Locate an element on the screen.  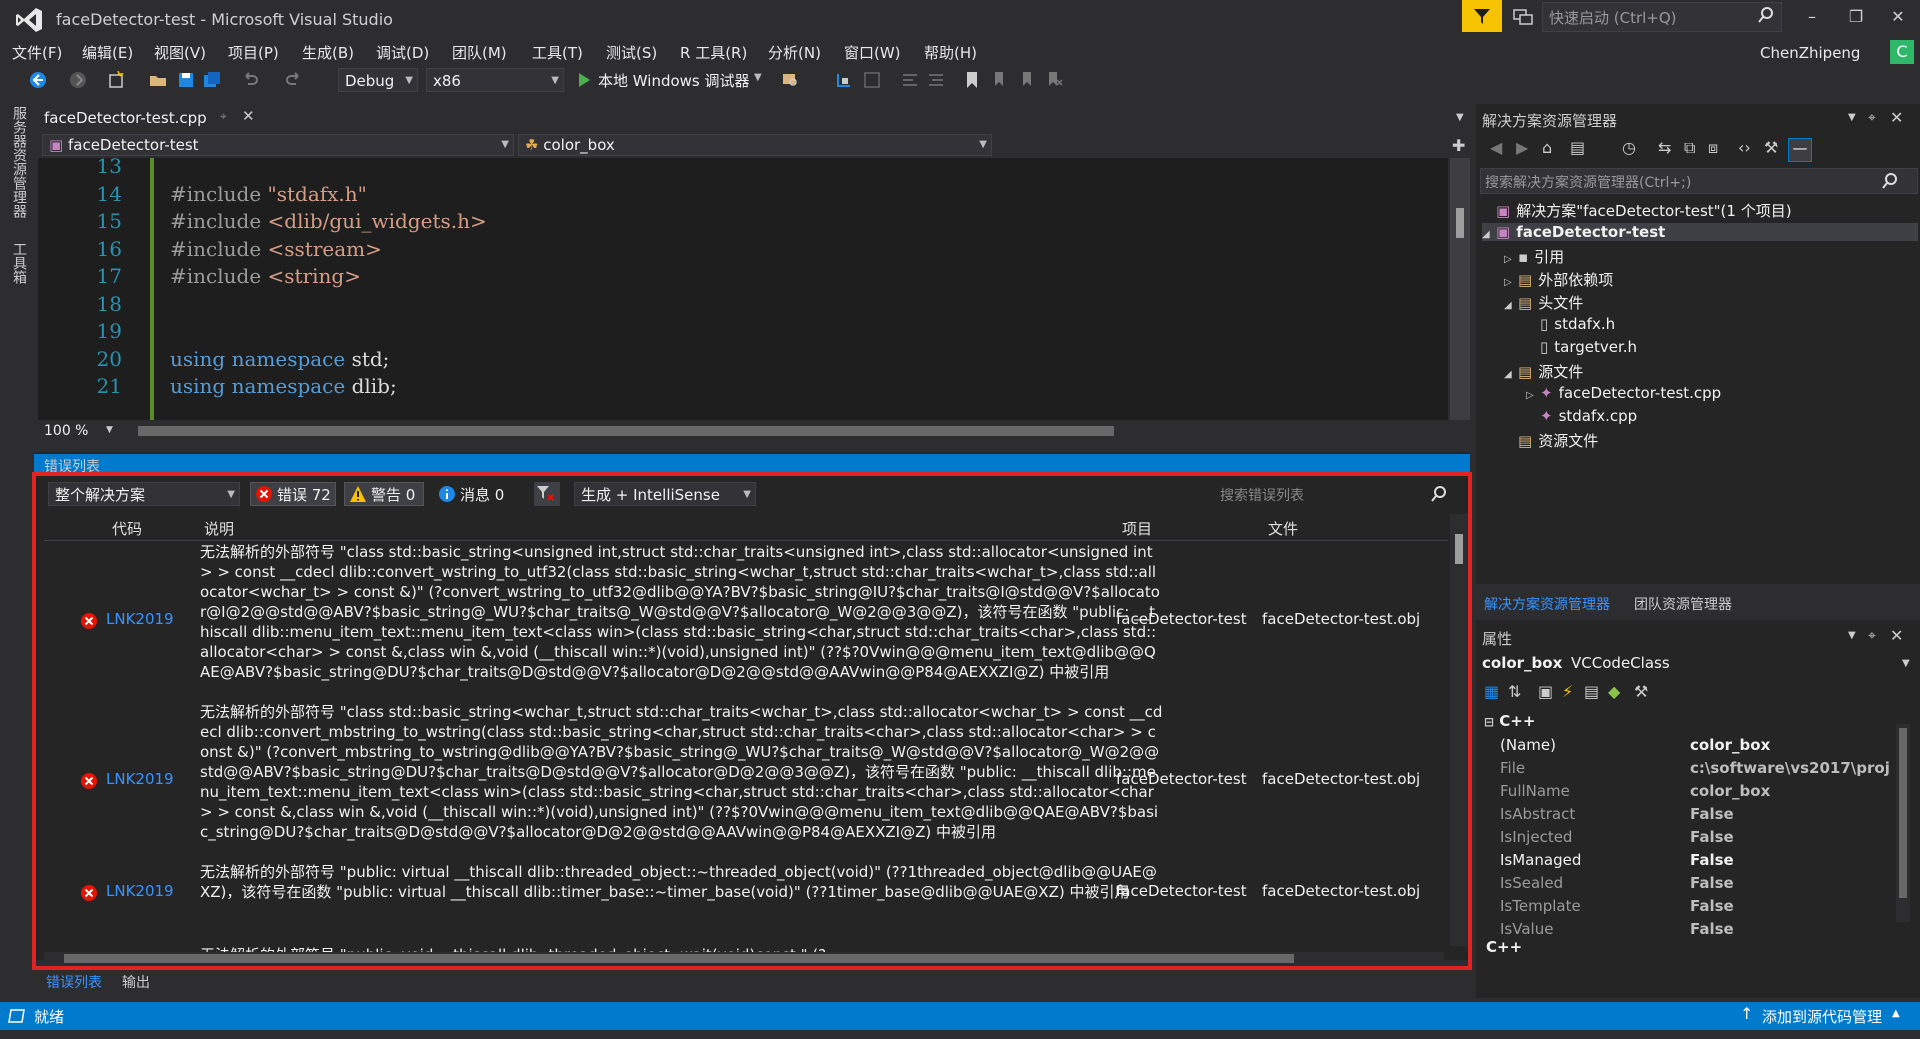
step-into-icon is located at coordinates (844, 80).